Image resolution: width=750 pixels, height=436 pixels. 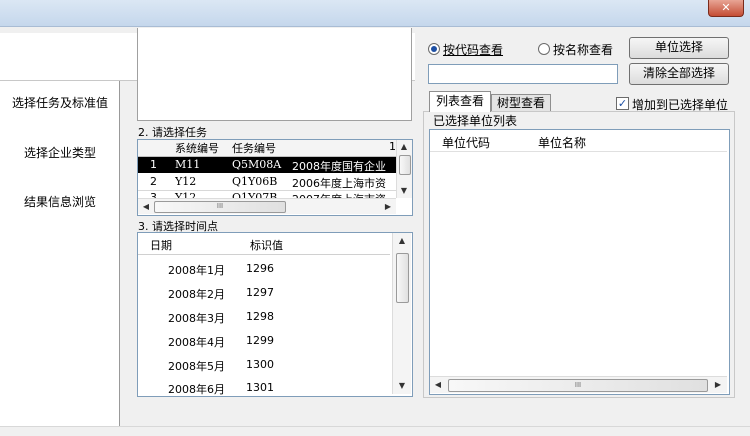 I want to click on column-header-description: 1, so click(x=345, y=148).